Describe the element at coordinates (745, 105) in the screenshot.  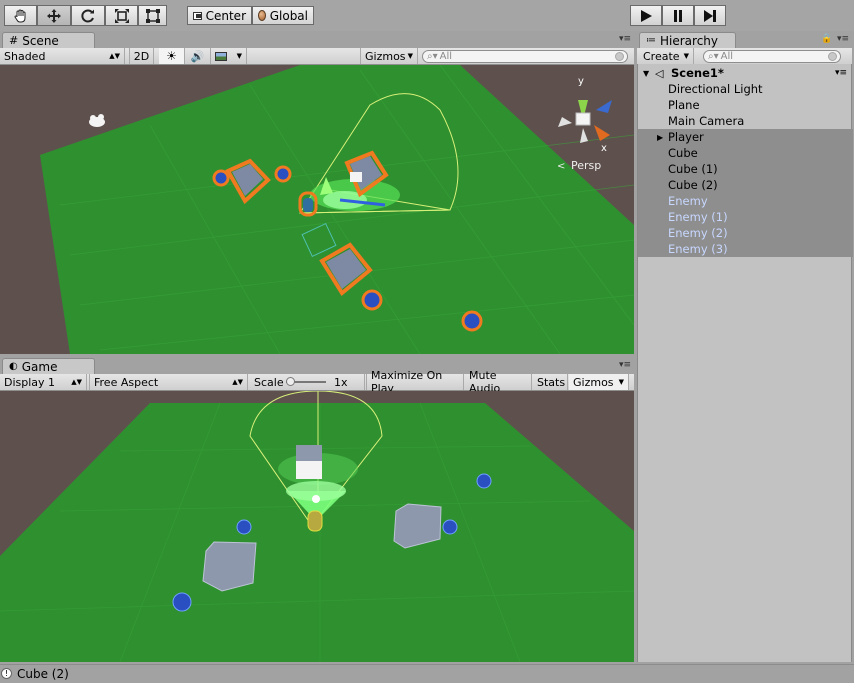
I see `hierarchy-item-plane: Plane` at that location.